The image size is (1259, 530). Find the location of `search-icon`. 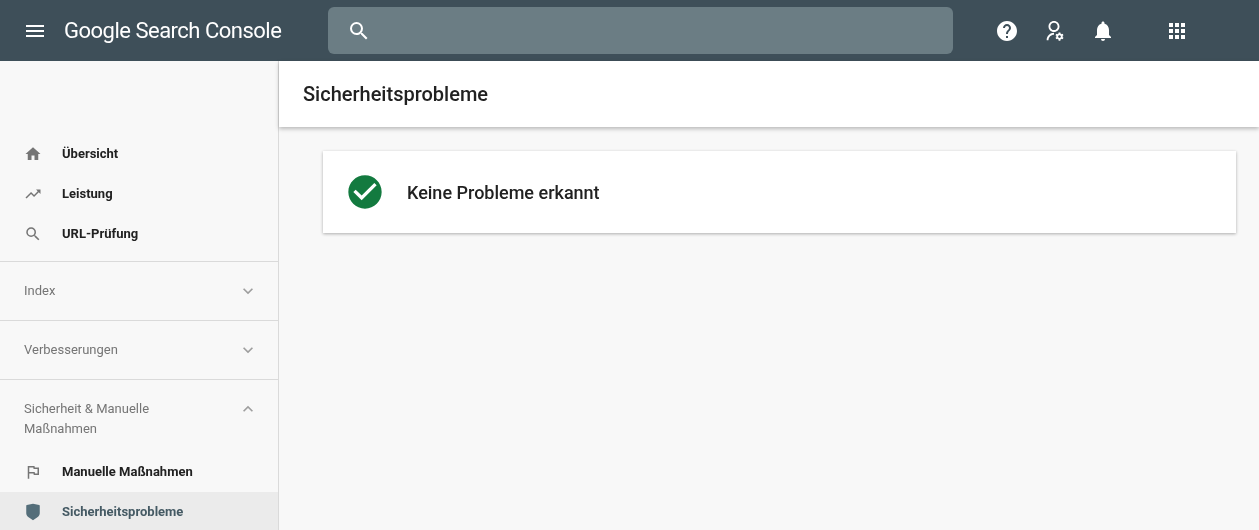

search-icon is located at coordinates (33, 234).